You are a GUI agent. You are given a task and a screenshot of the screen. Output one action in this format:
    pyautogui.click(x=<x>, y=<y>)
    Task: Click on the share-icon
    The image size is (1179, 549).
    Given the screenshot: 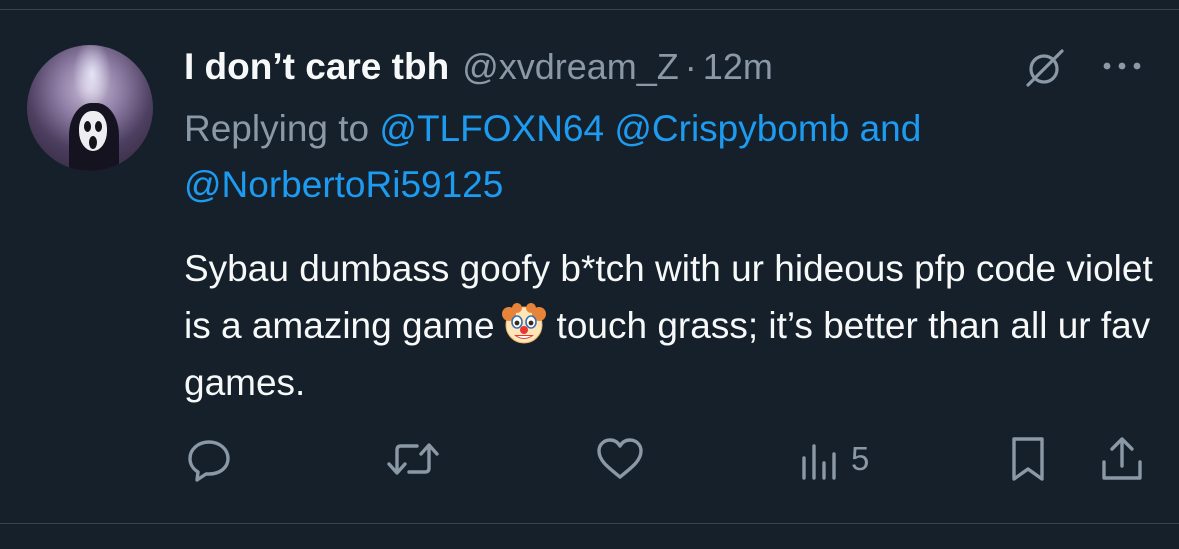 What is the action you would take?
    pyautogui.click(x=1122, y=458)
    